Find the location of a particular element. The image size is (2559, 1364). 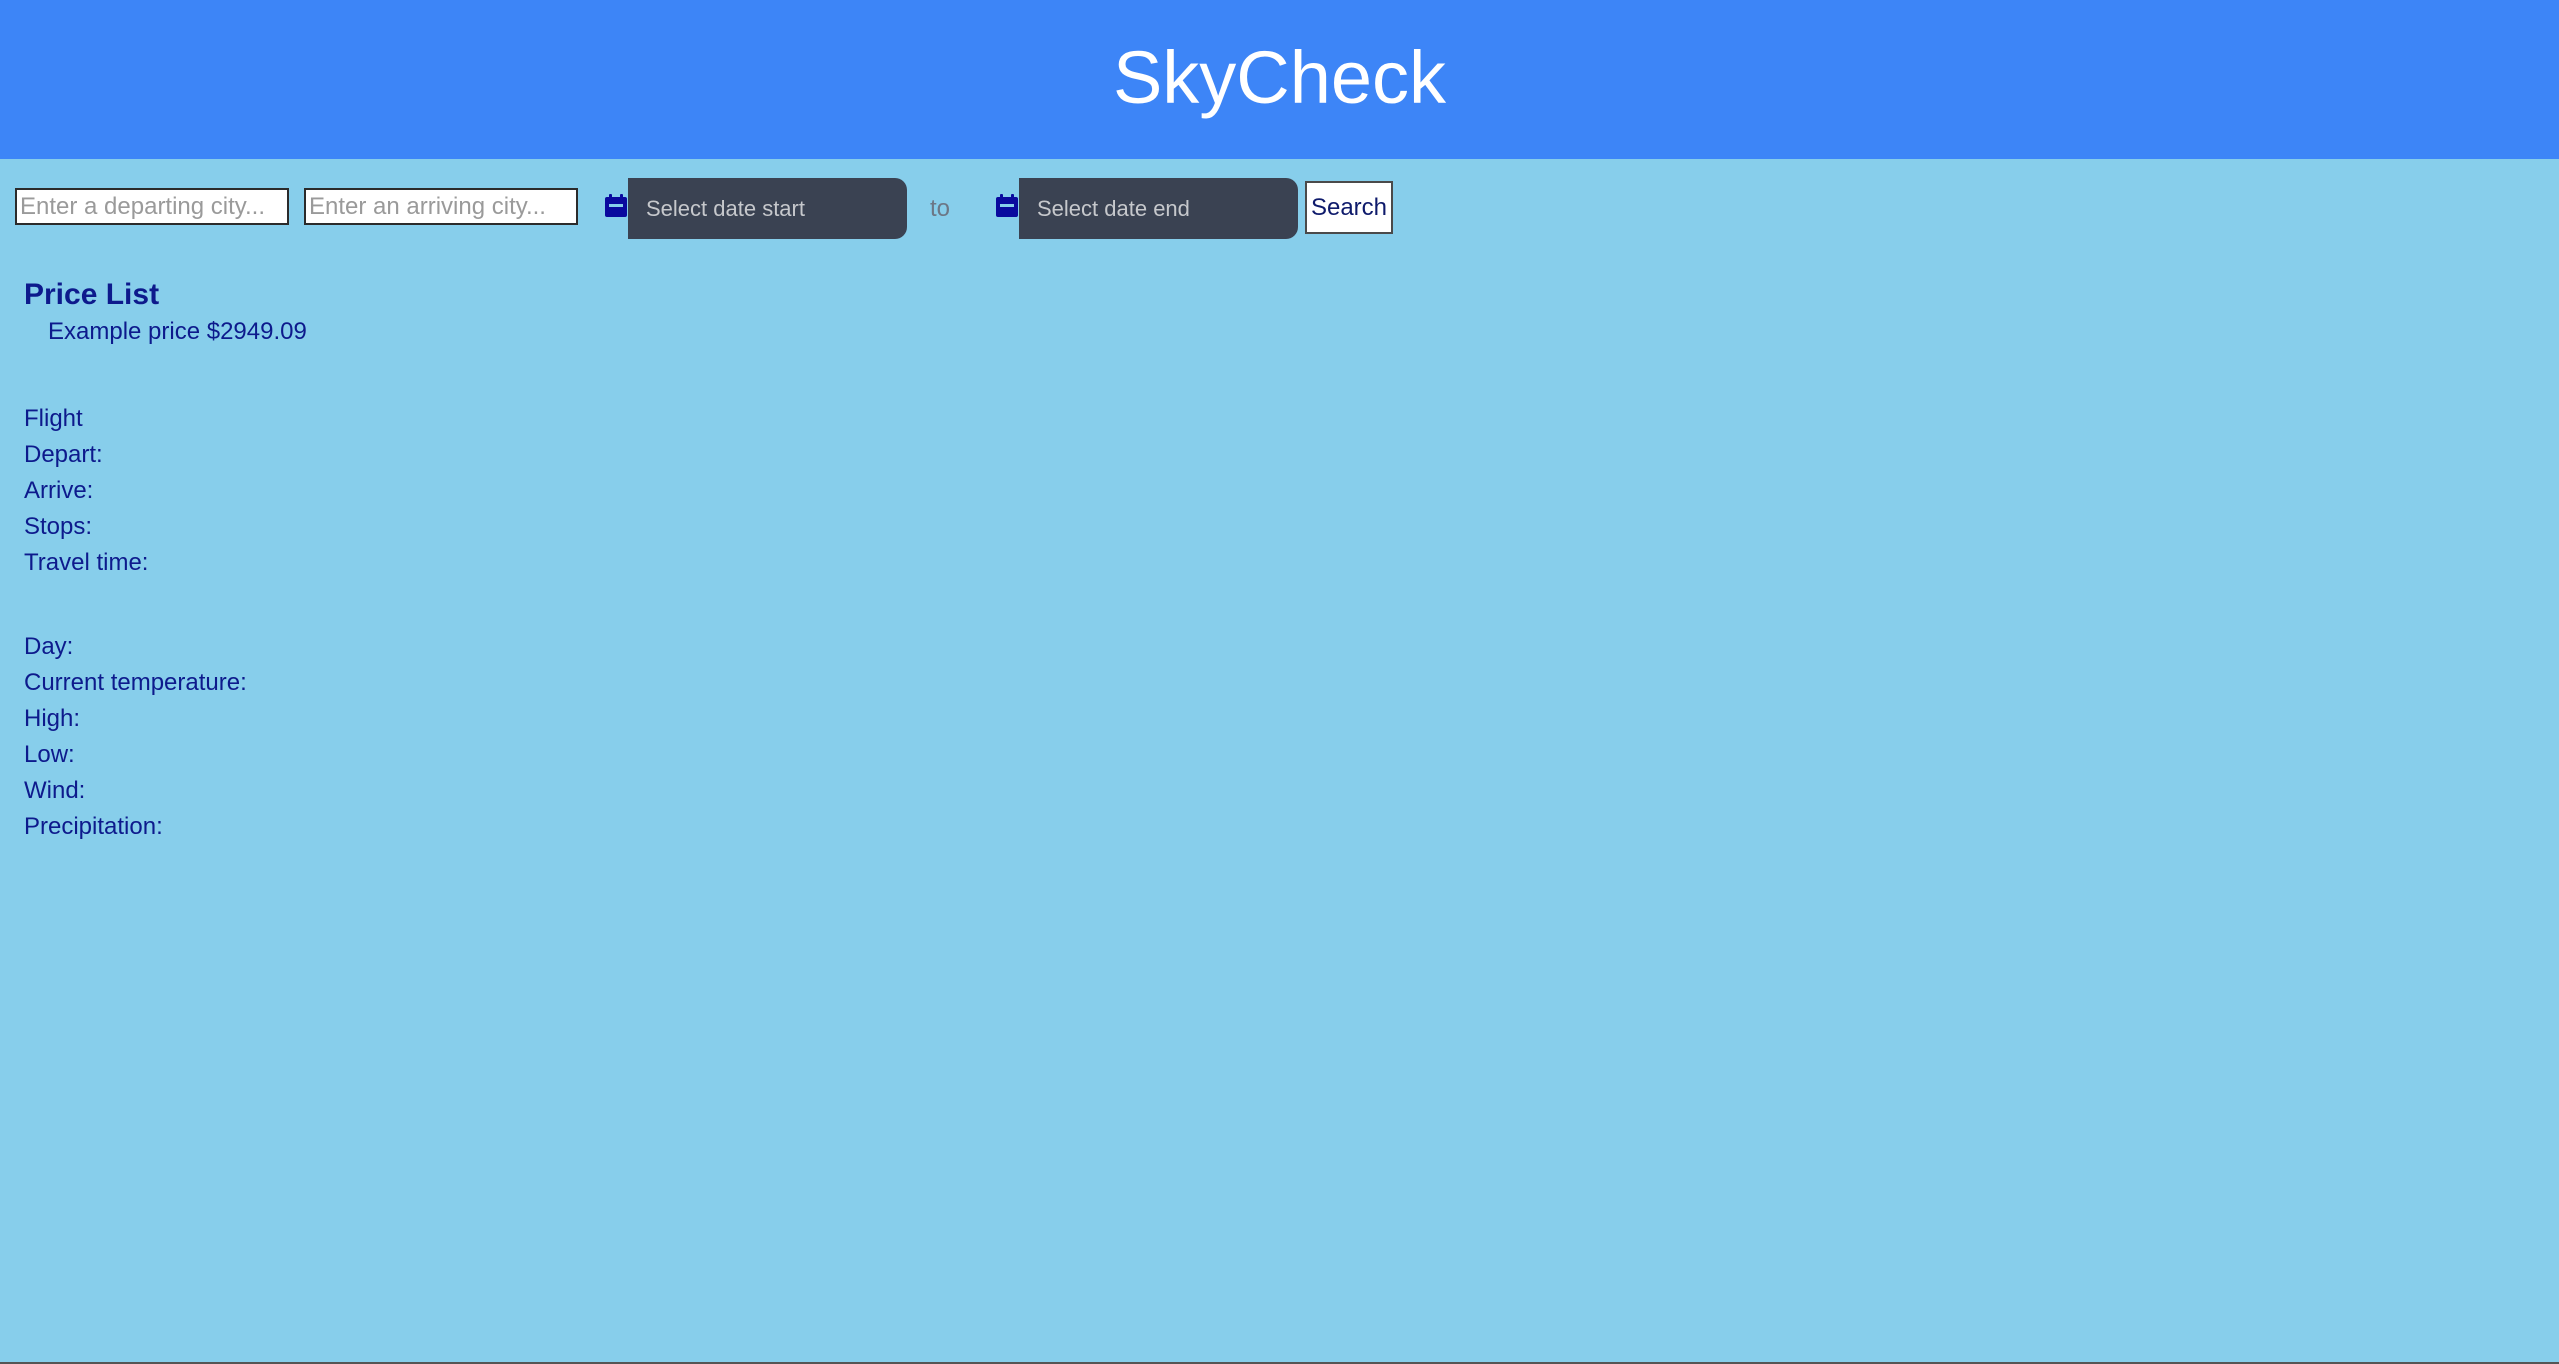

app-title: SkyCheck is located at coordinates (1279, 77).